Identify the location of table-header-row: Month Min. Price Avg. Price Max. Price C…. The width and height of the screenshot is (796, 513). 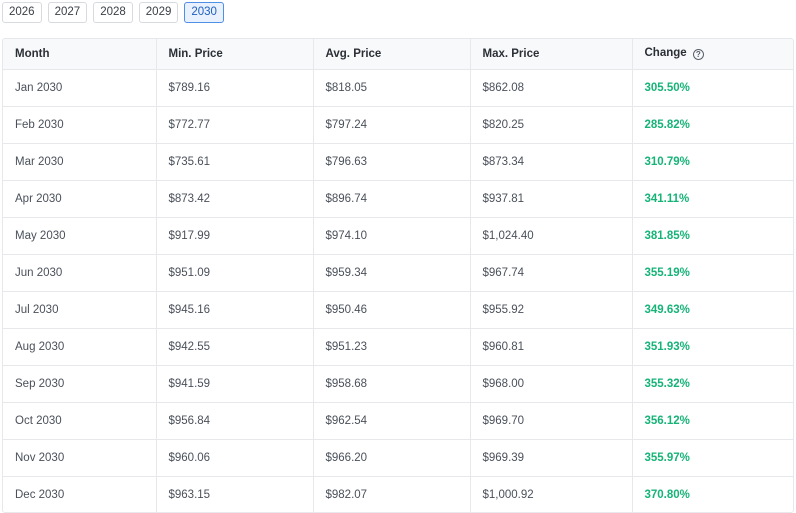
(398, 54).